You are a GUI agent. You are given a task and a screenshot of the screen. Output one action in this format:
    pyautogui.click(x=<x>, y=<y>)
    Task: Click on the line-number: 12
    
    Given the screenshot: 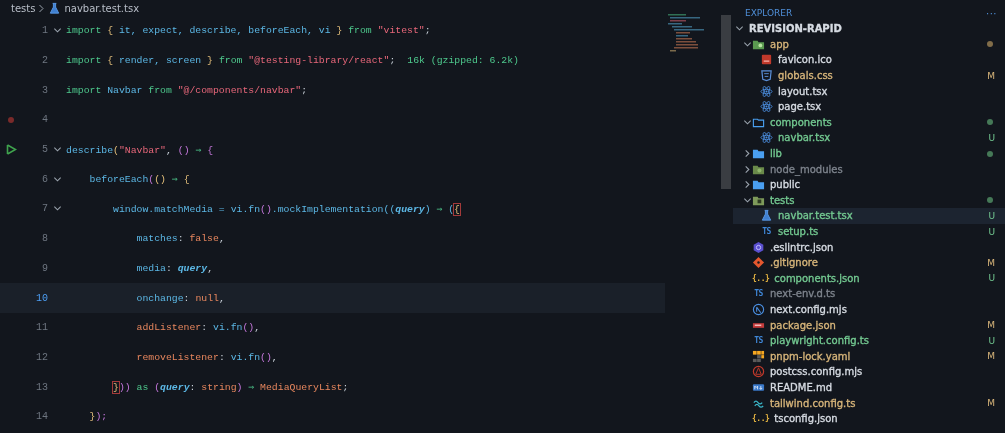 What is the action you would take?
    pyautogui.click(x=41, y=357)
    